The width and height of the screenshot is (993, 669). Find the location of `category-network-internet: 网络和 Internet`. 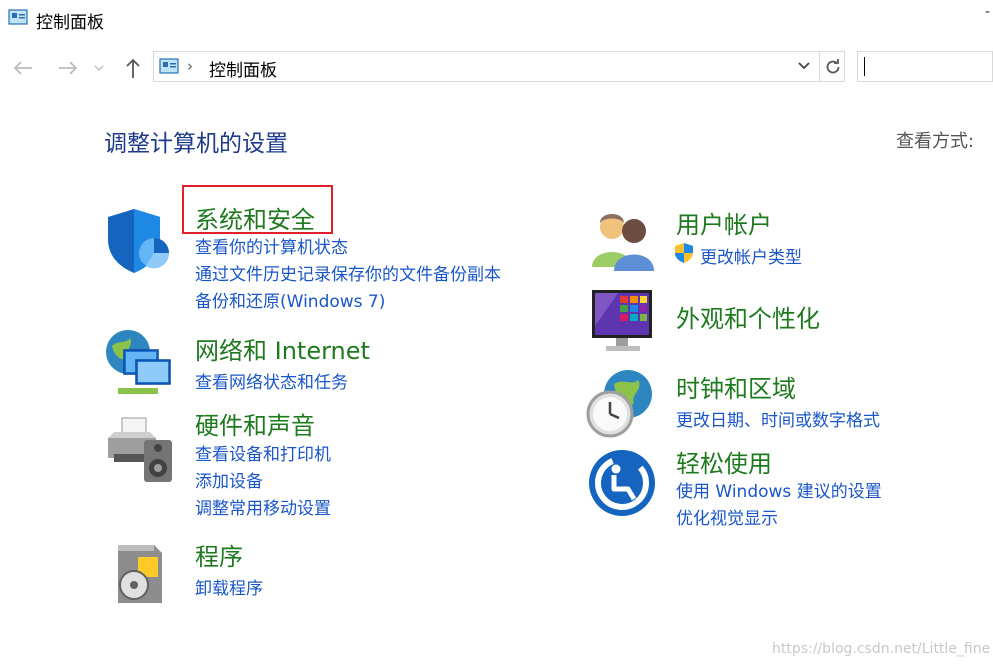

category-network-internet: 网络和 Internet is located at coordinates (282, 348).